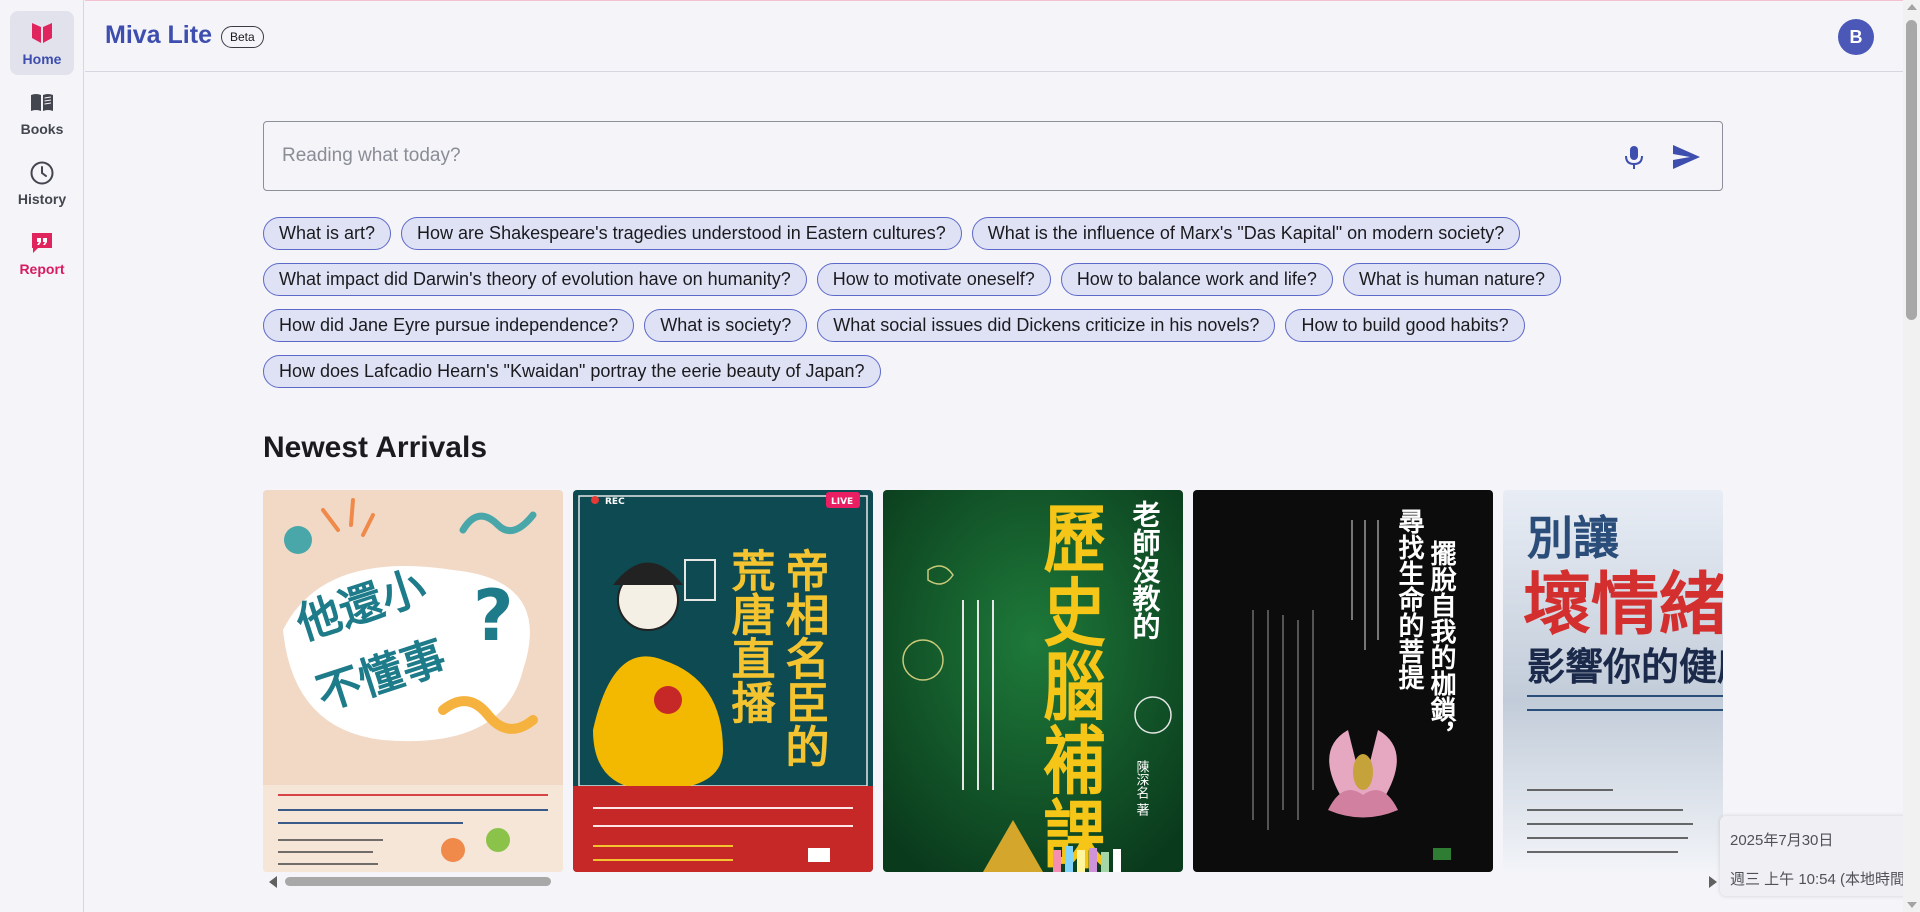 This screenshot has height=912, width=1920. I want to click on book-card: 老師沒教的 歷史腦補課 陳深名 著, so click(1033, 681).